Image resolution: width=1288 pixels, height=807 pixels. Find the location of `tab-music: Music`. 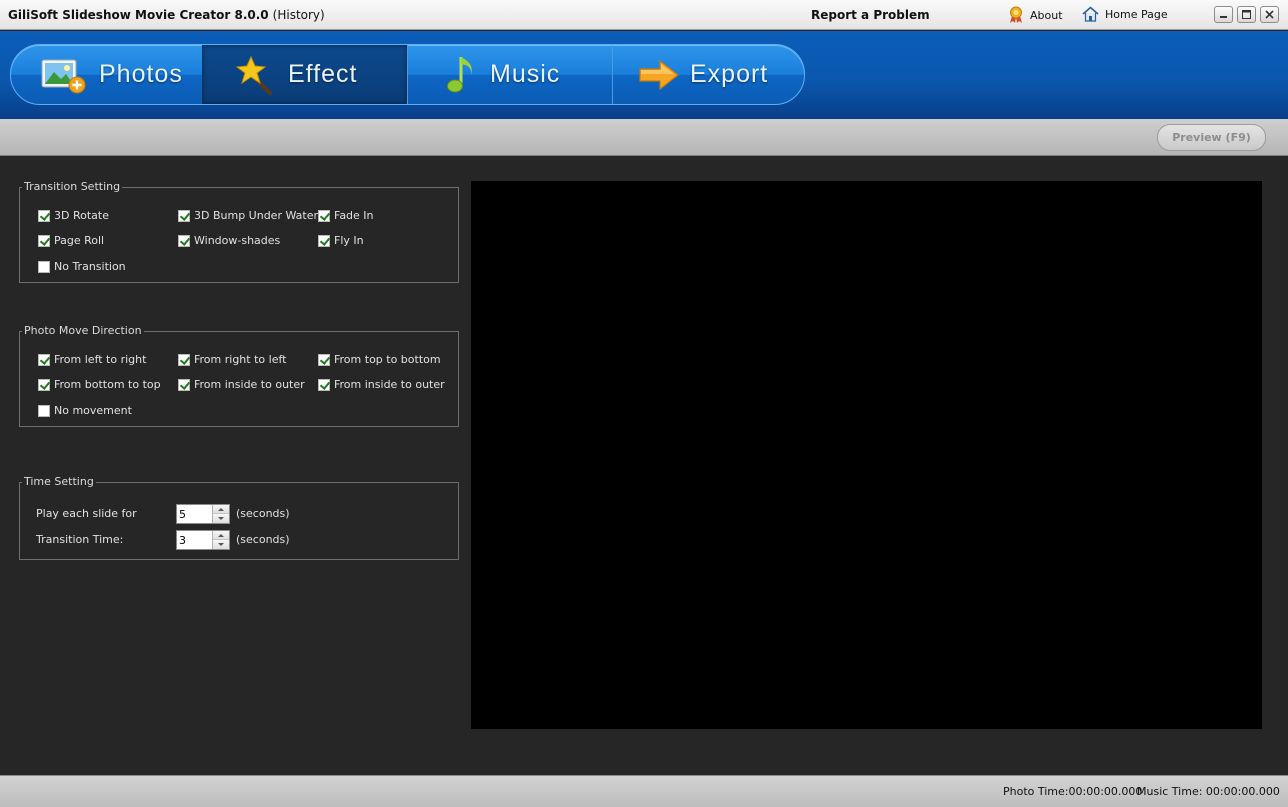

tab-music: Music is located at coordinates (510, 74).